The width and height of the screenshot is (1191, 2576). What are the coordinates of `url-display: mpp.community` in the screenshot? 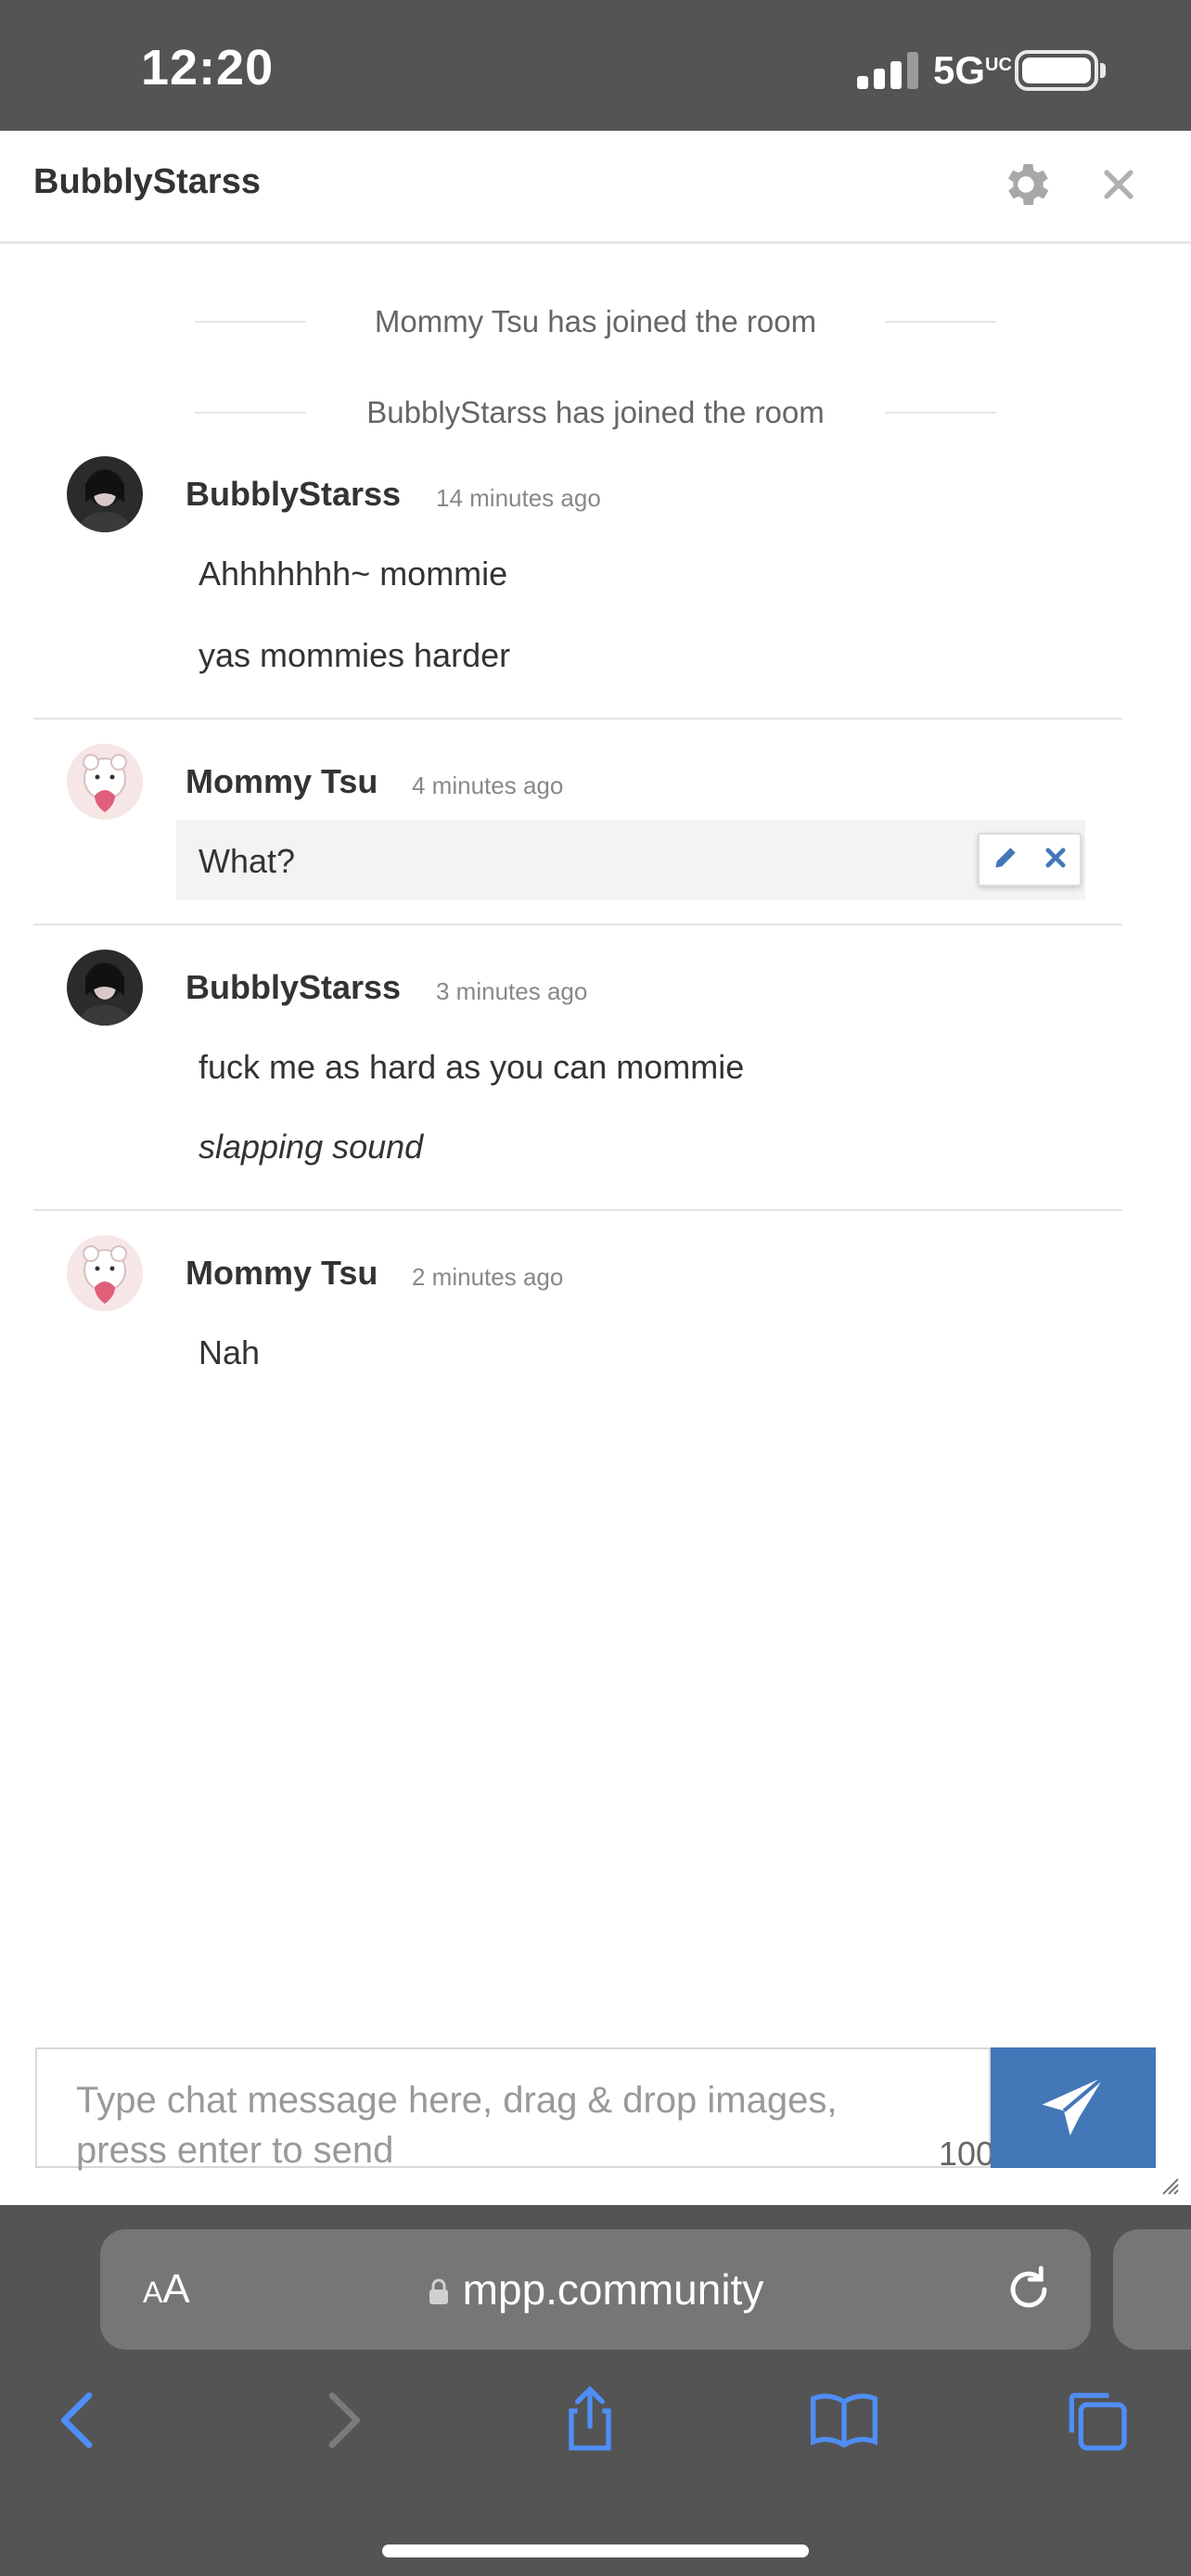 It's located at (595, 2289).